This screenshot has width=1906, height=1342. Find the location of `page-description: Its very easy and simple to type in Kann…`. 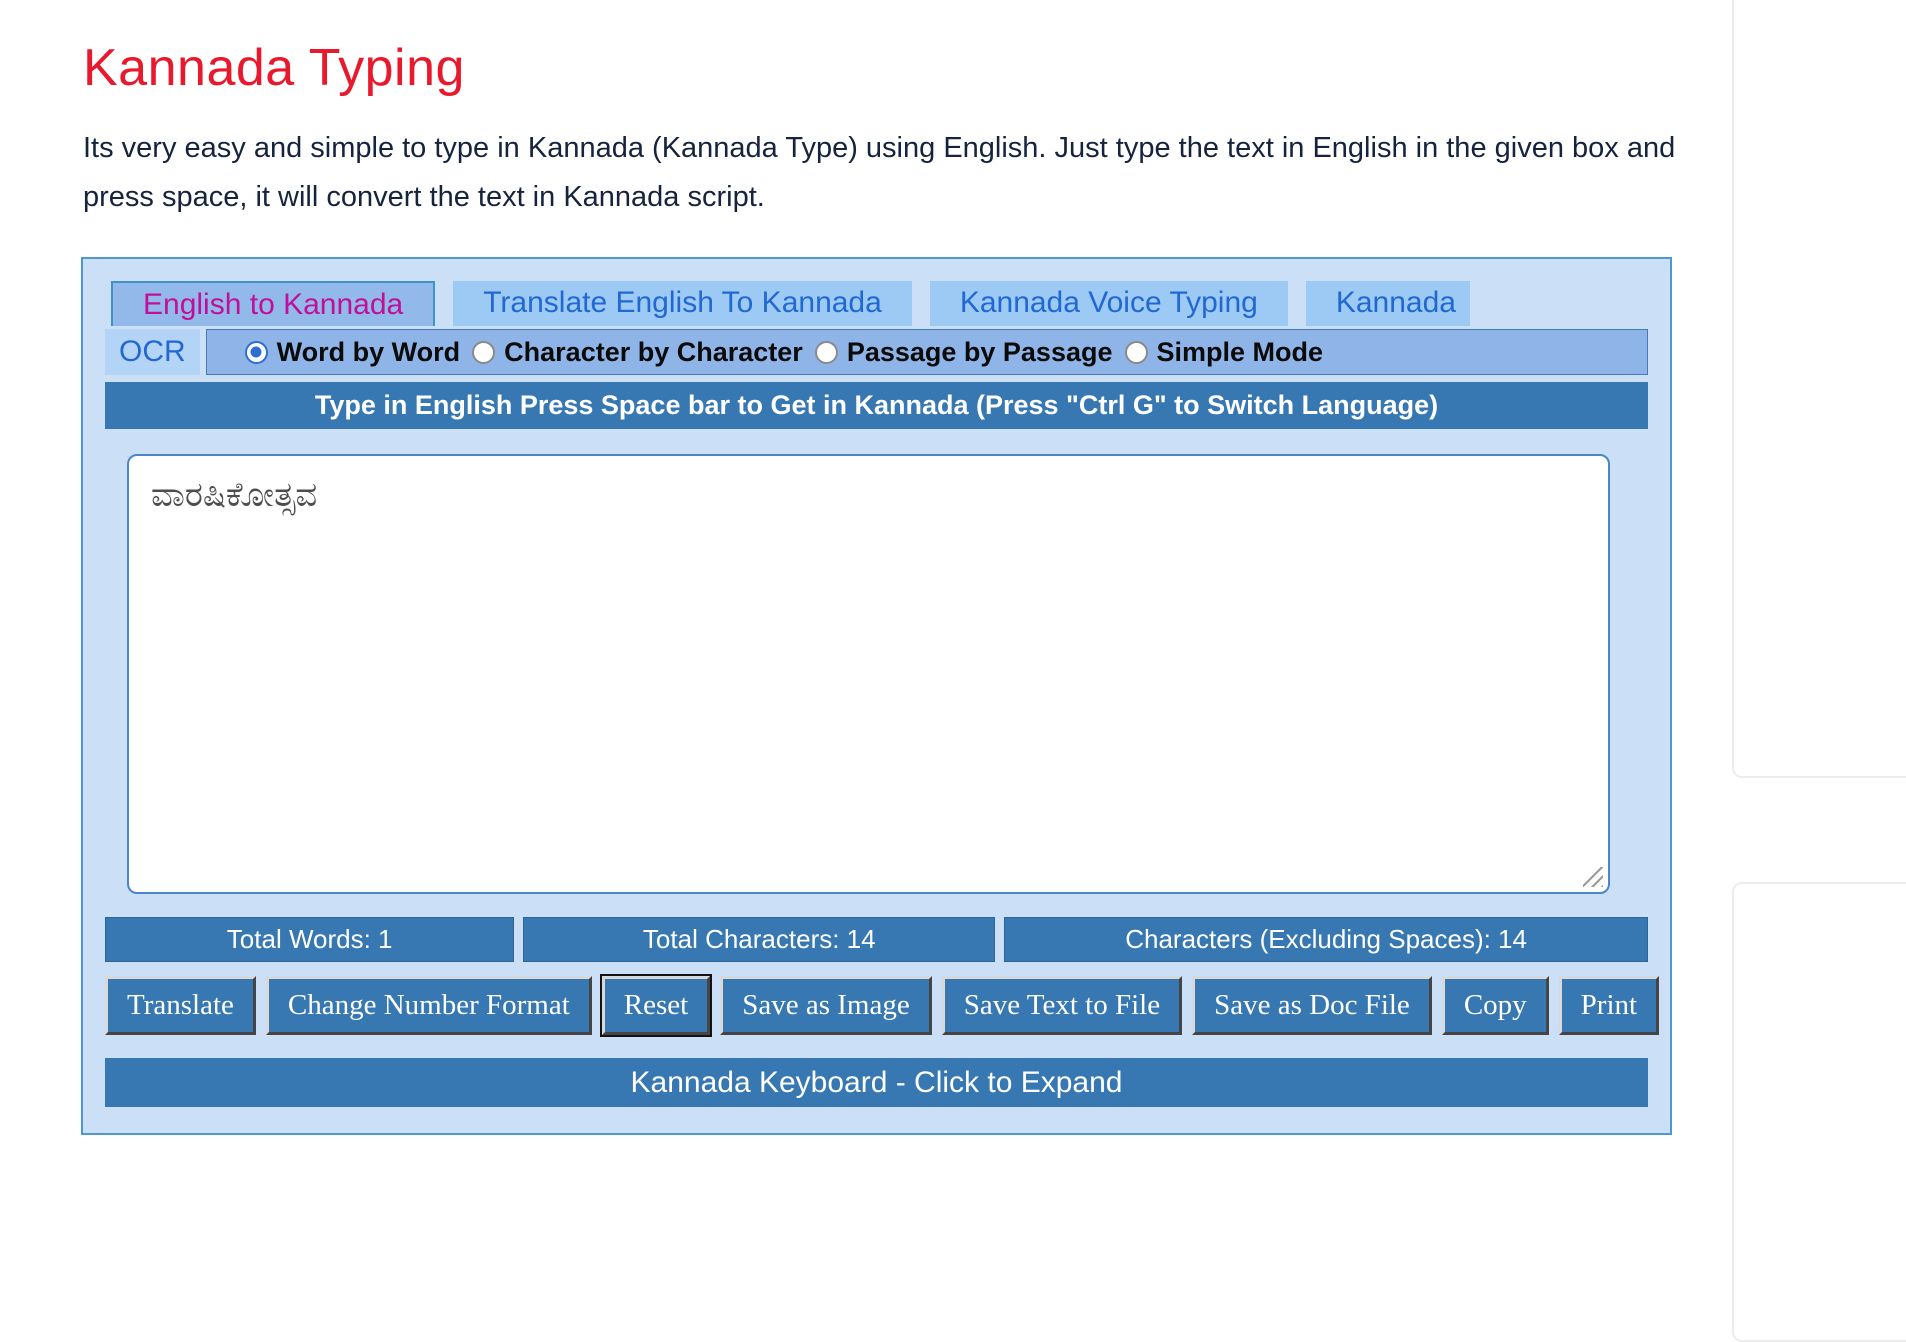

page-description: Its very easy and simple to type in Kann… is located at coordinates (879, 172).